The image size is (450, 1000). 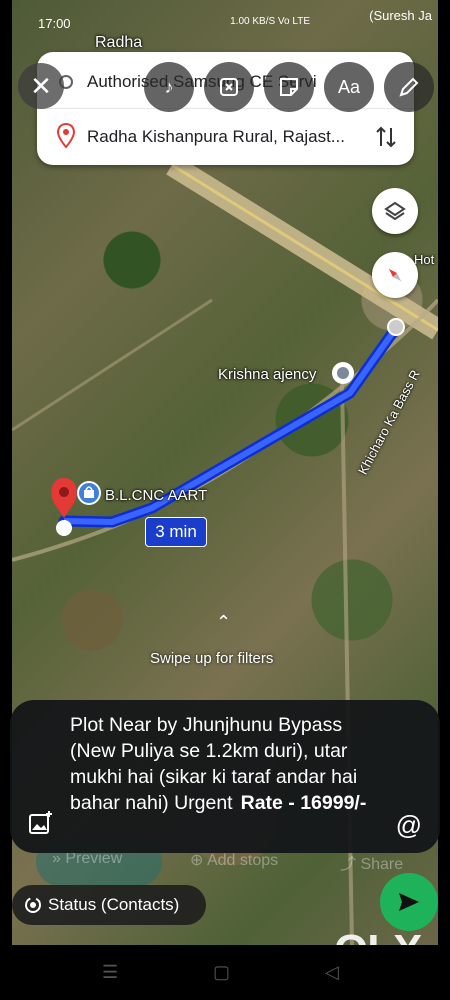 I want to click on route-duration-badge: 3 min, so click(x=176, y=532).